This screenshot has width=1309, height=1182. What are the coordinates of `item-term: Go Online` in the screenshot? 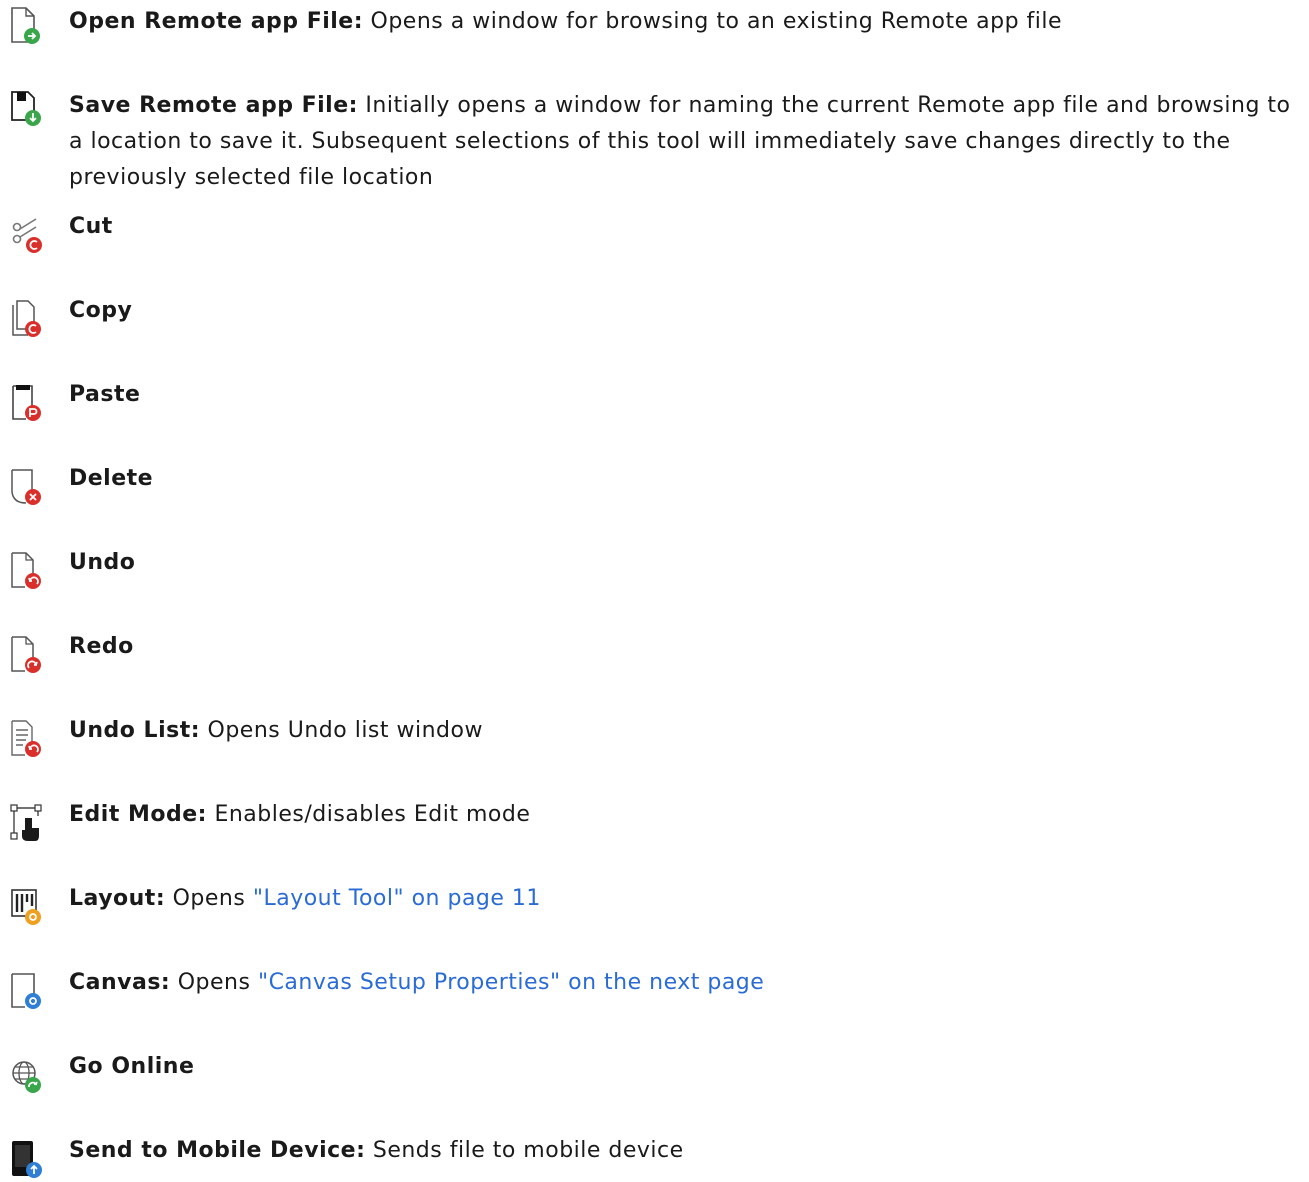 It's located at (132, 1066).